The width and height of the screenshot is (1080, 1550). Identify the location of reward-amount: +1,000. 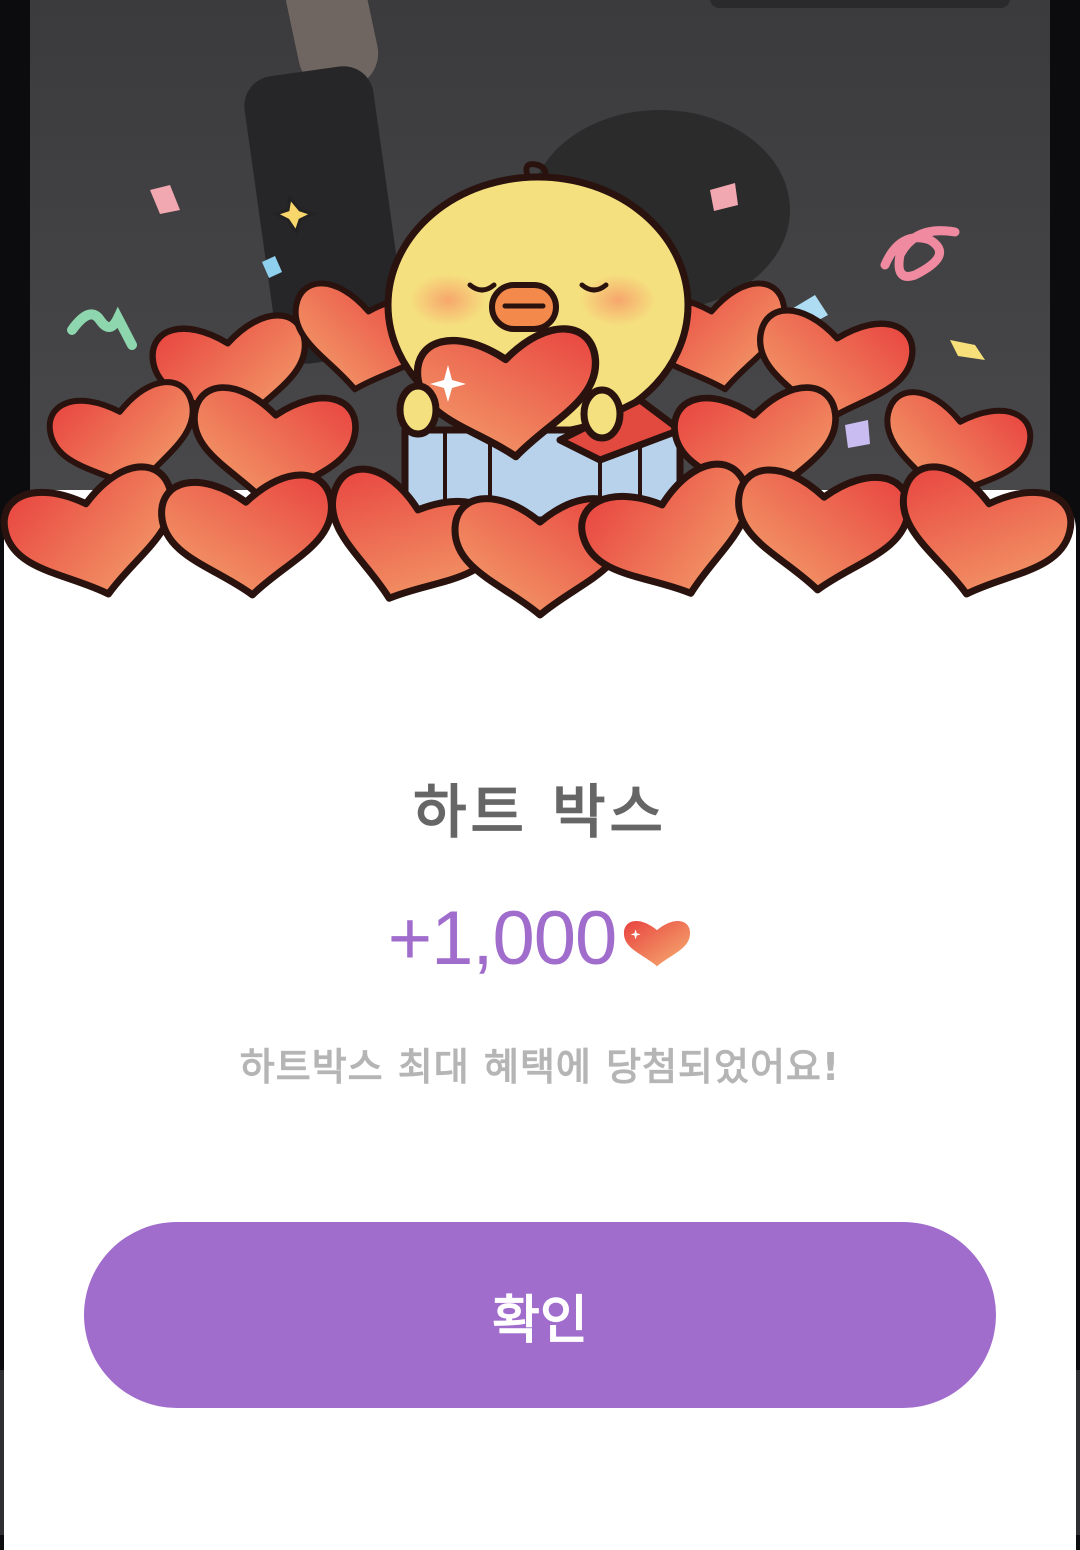
(502, 938).